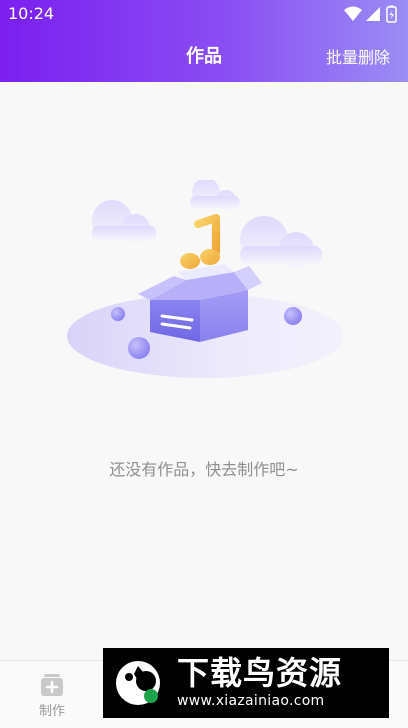 The image size is (408, 728). I want to click on watermark-url: www.xiazainiao.com, so click(251, 701).